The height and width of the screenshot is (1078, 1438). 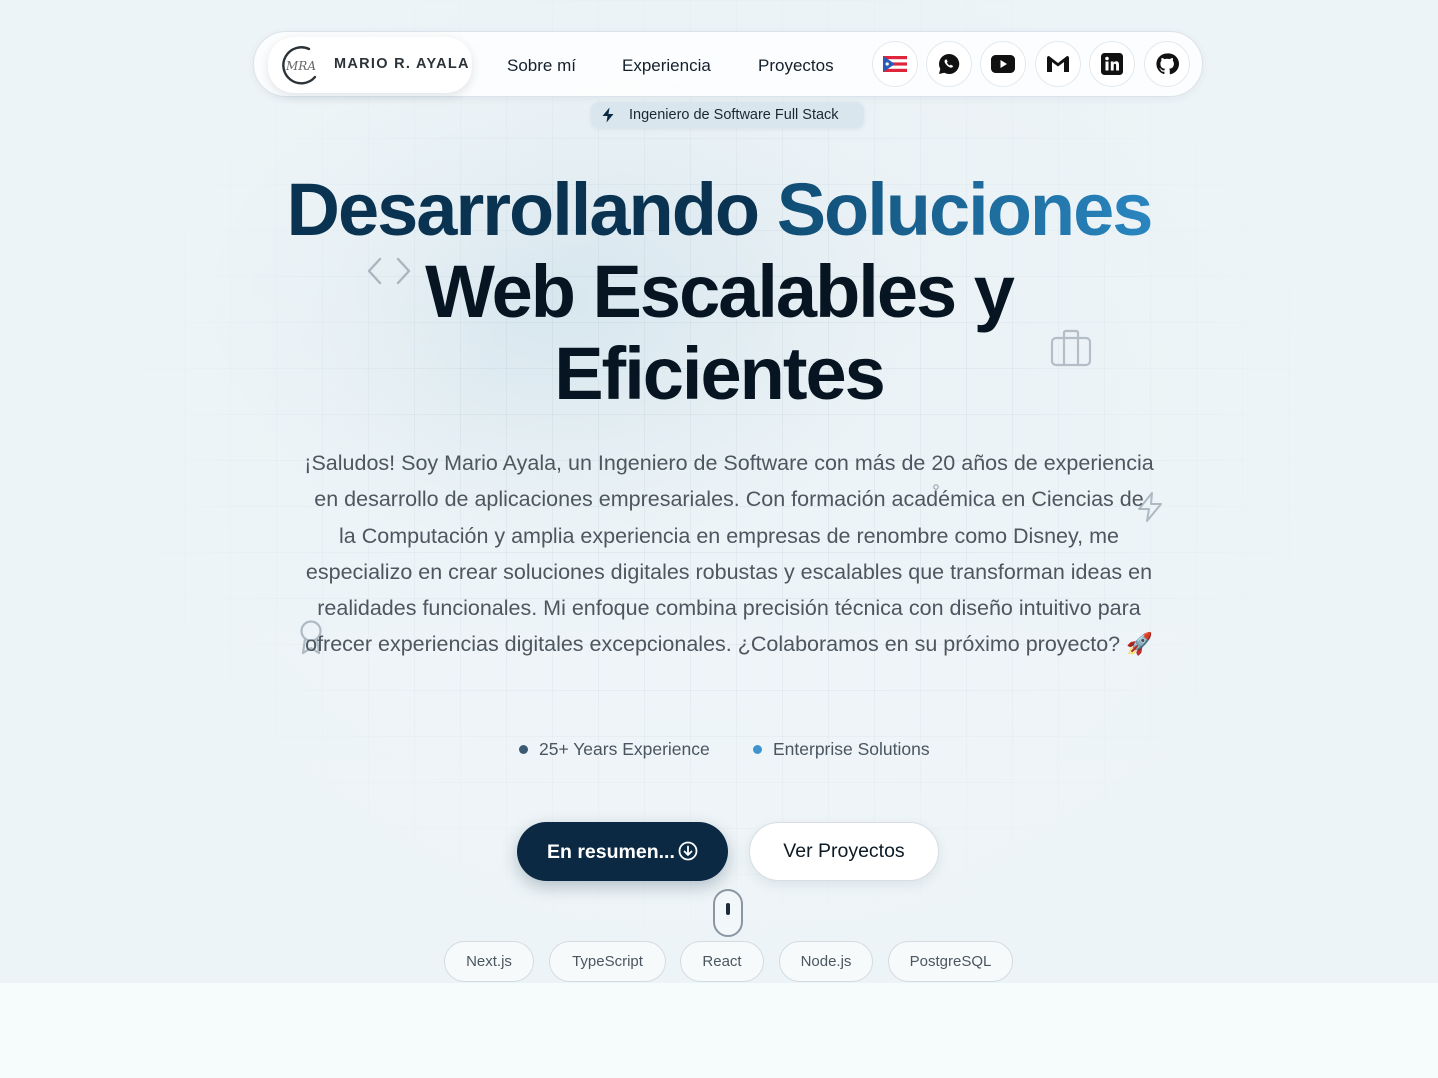 What do you see at coordinates (720, 373) in the screenshot?
I see `hero-headline-line-3: Eficientes` at bounding box center [720, 373].